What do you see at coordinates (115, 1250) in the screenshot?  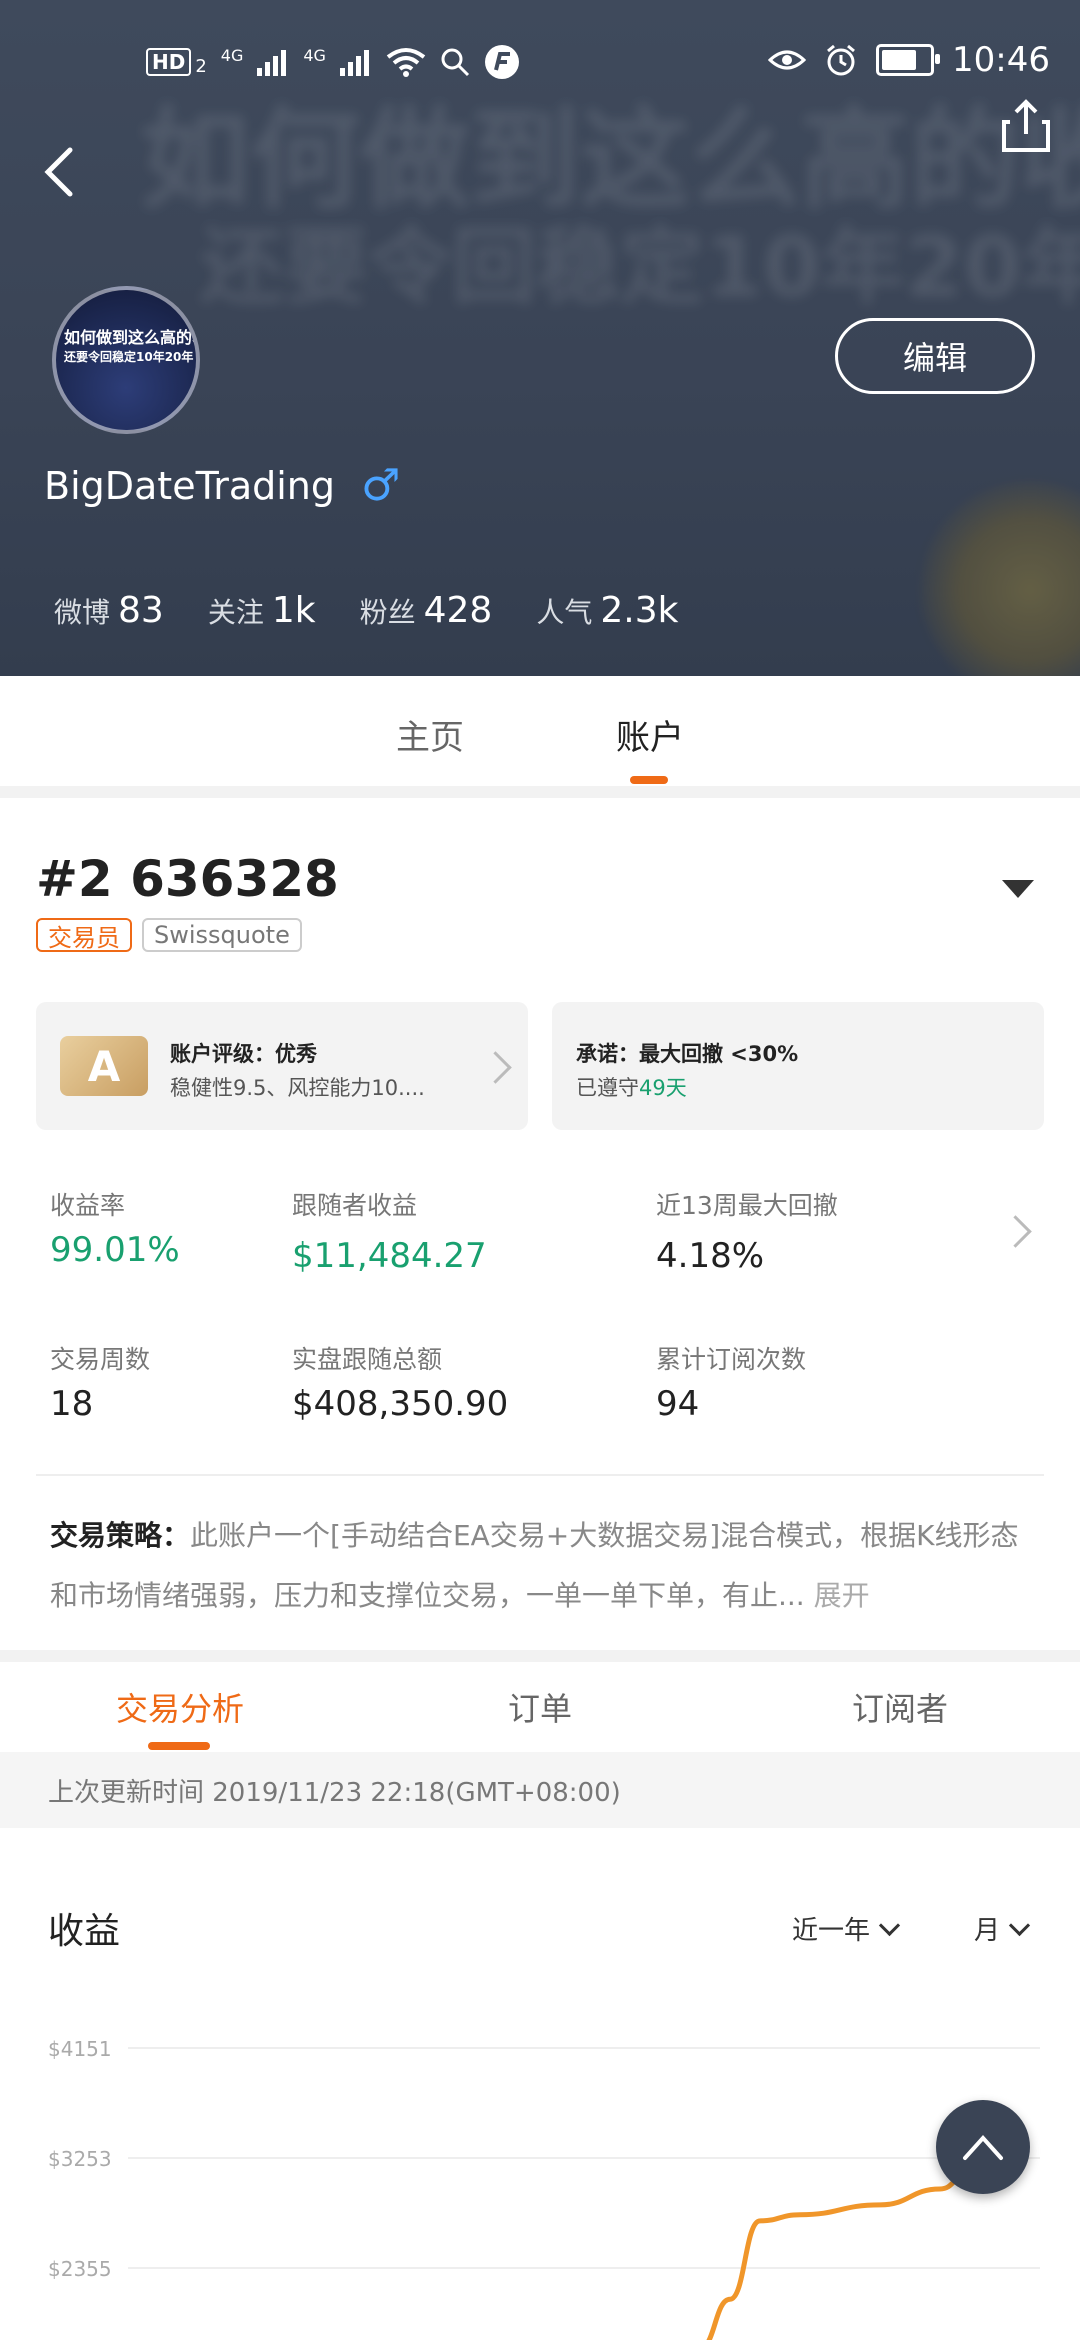 I see `metric-value-return: 99.01%` at bounding box center [115, 1250].